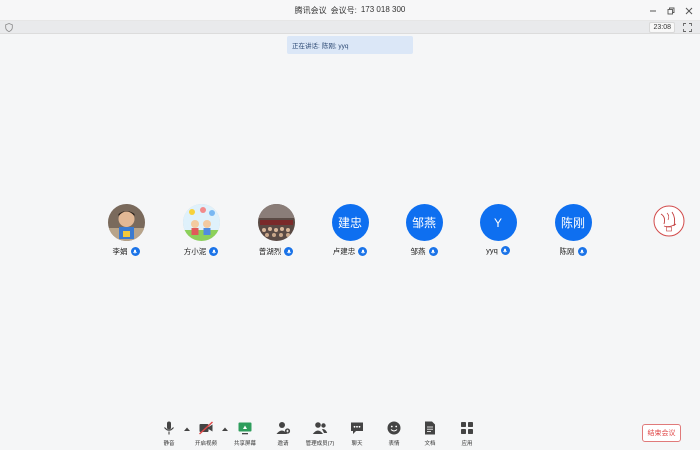 The height and width of the screenshot is (450, 700). Describe the element at coordinates (357, 444) in the screenshot. I see `chat-label: 聊天` at that location.